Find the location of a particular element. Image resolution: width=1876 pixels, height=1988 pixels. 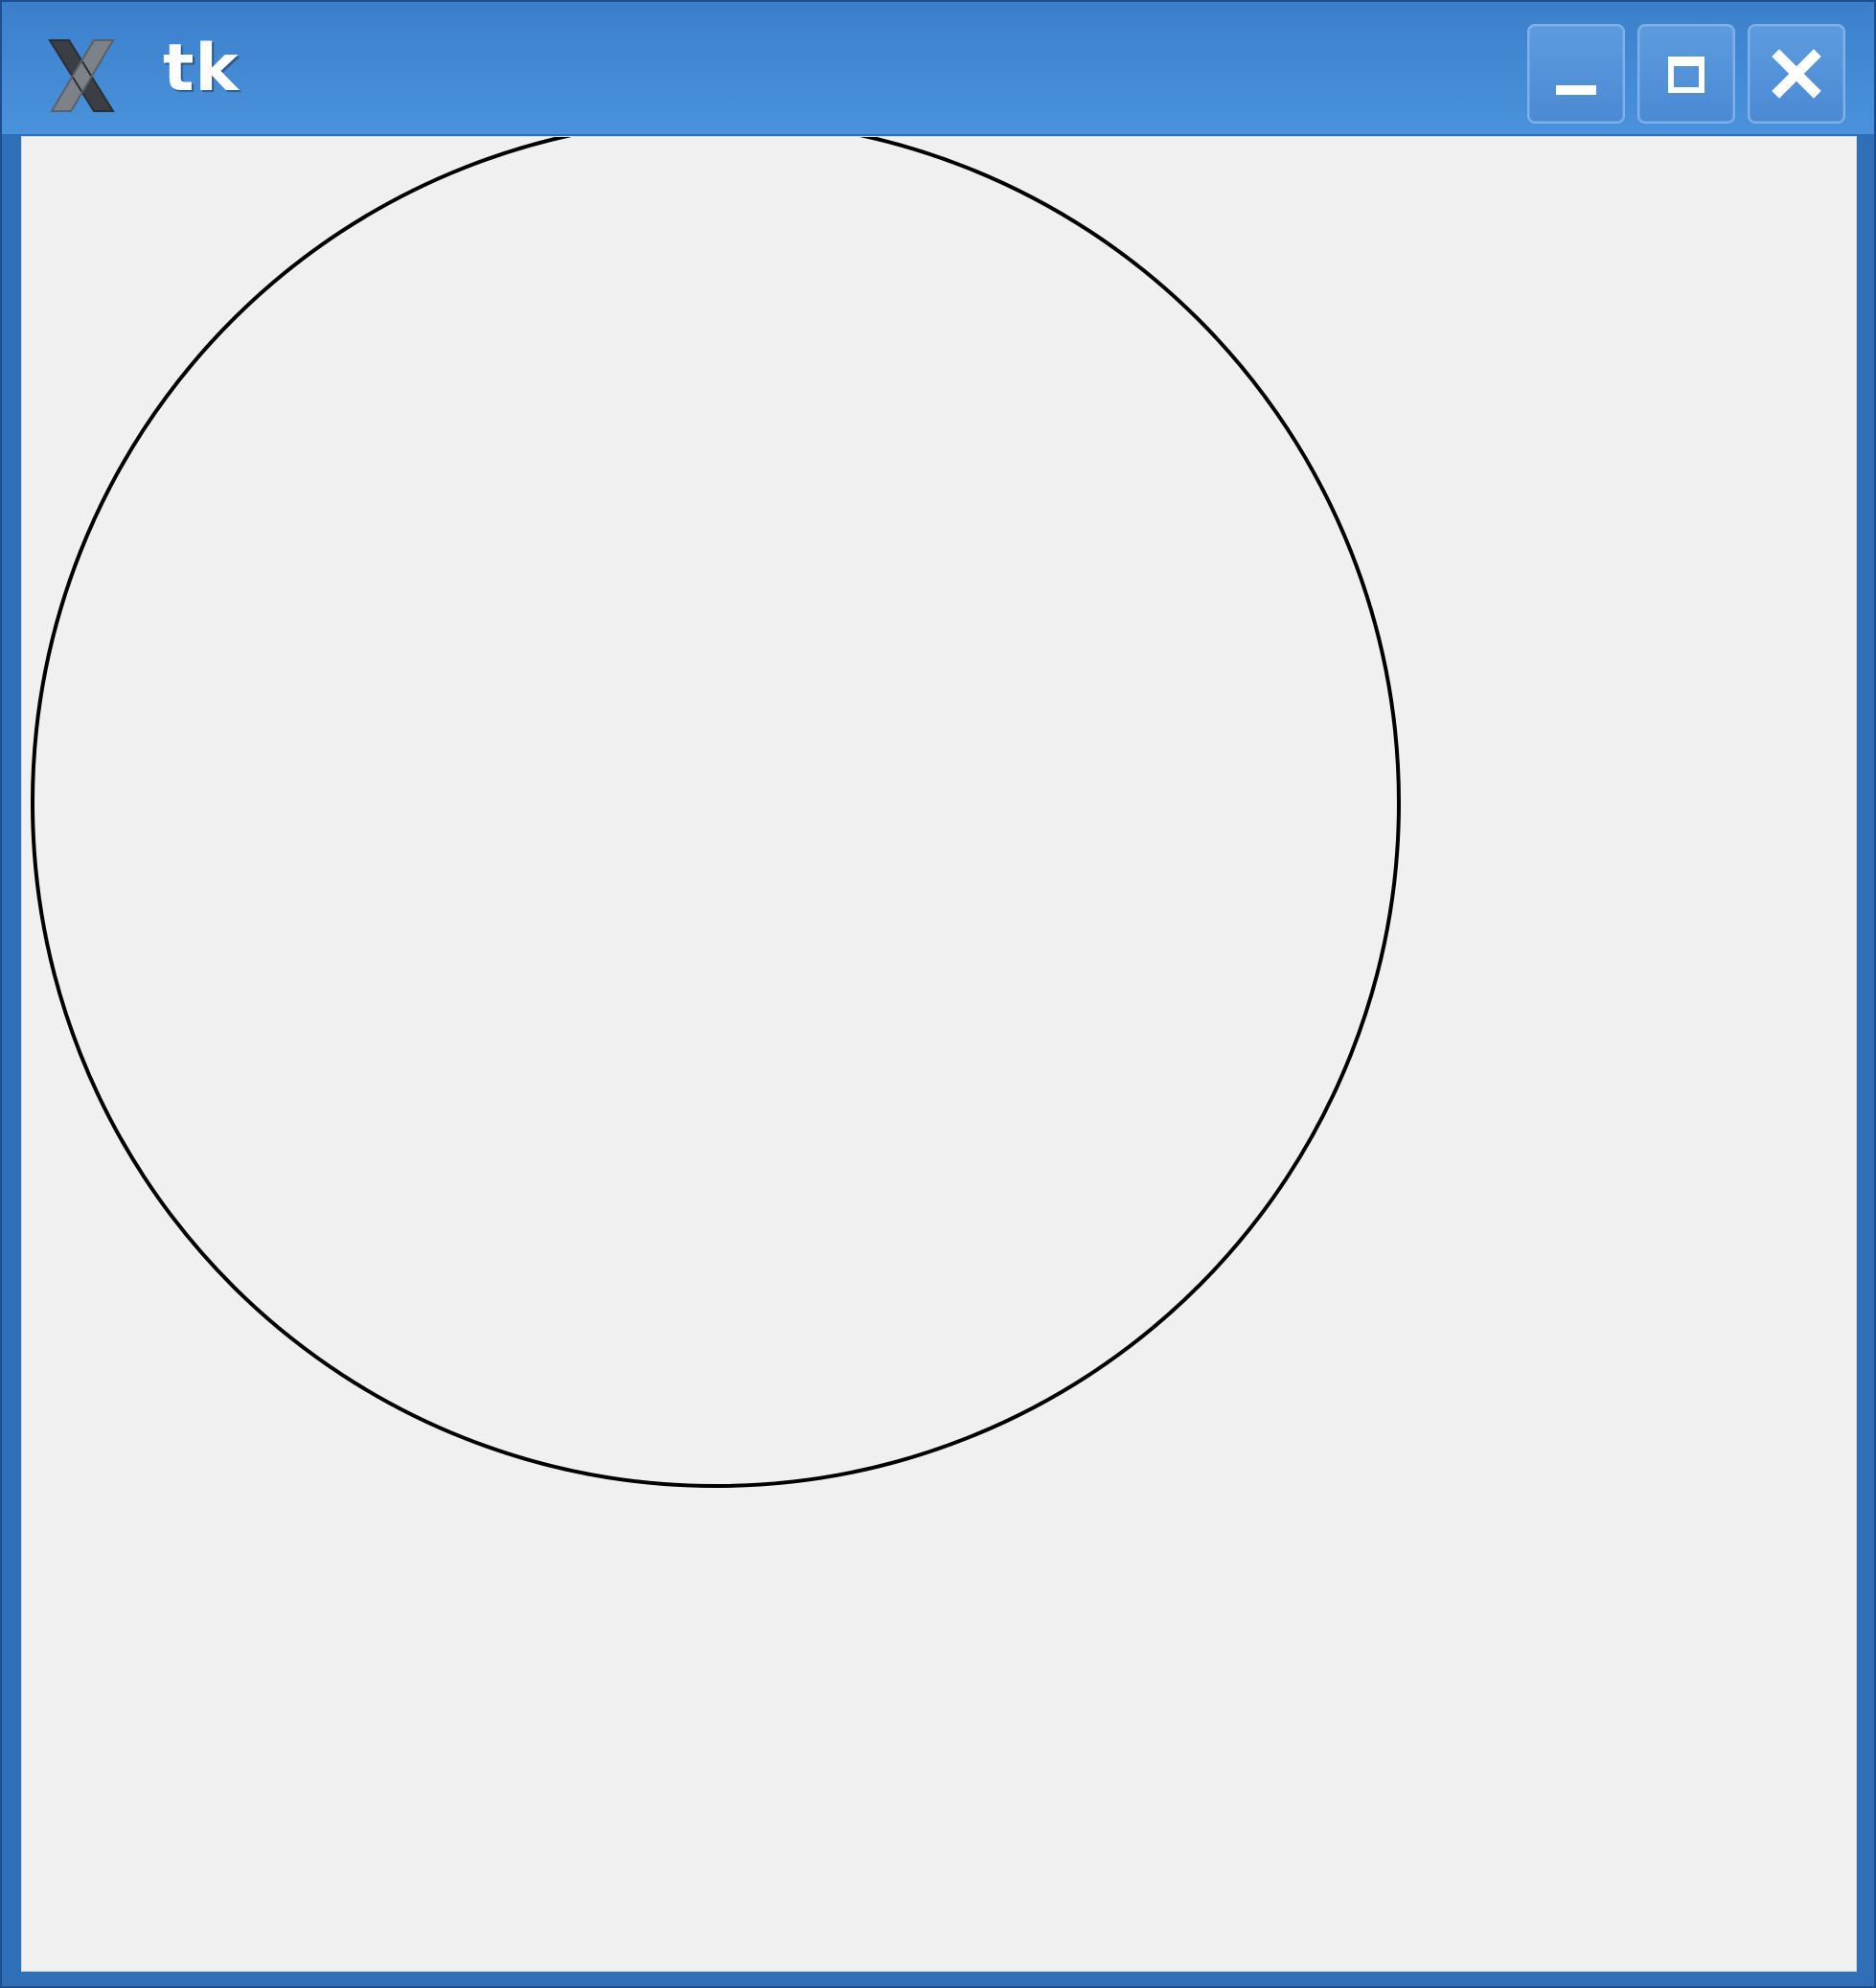

window-title: tk is located at coordinates (201, 68).